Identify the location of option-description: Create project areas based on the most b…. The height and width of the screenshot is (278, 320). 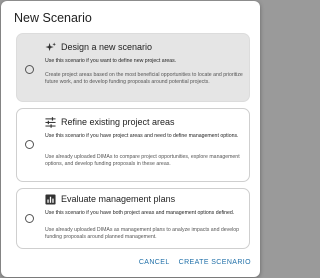
(144, 79).